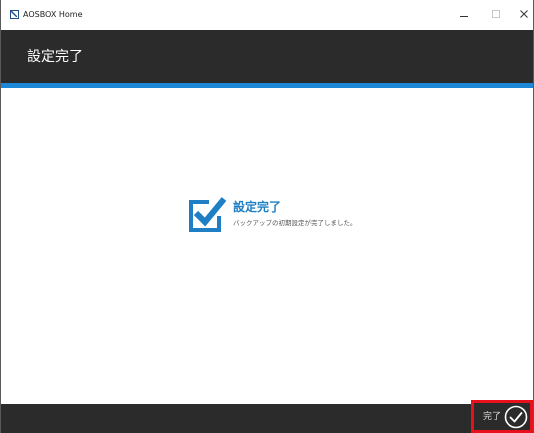 This screenshot has height=433, width=534. I want to click on aosbox-logo-icon, so click(14, 14).